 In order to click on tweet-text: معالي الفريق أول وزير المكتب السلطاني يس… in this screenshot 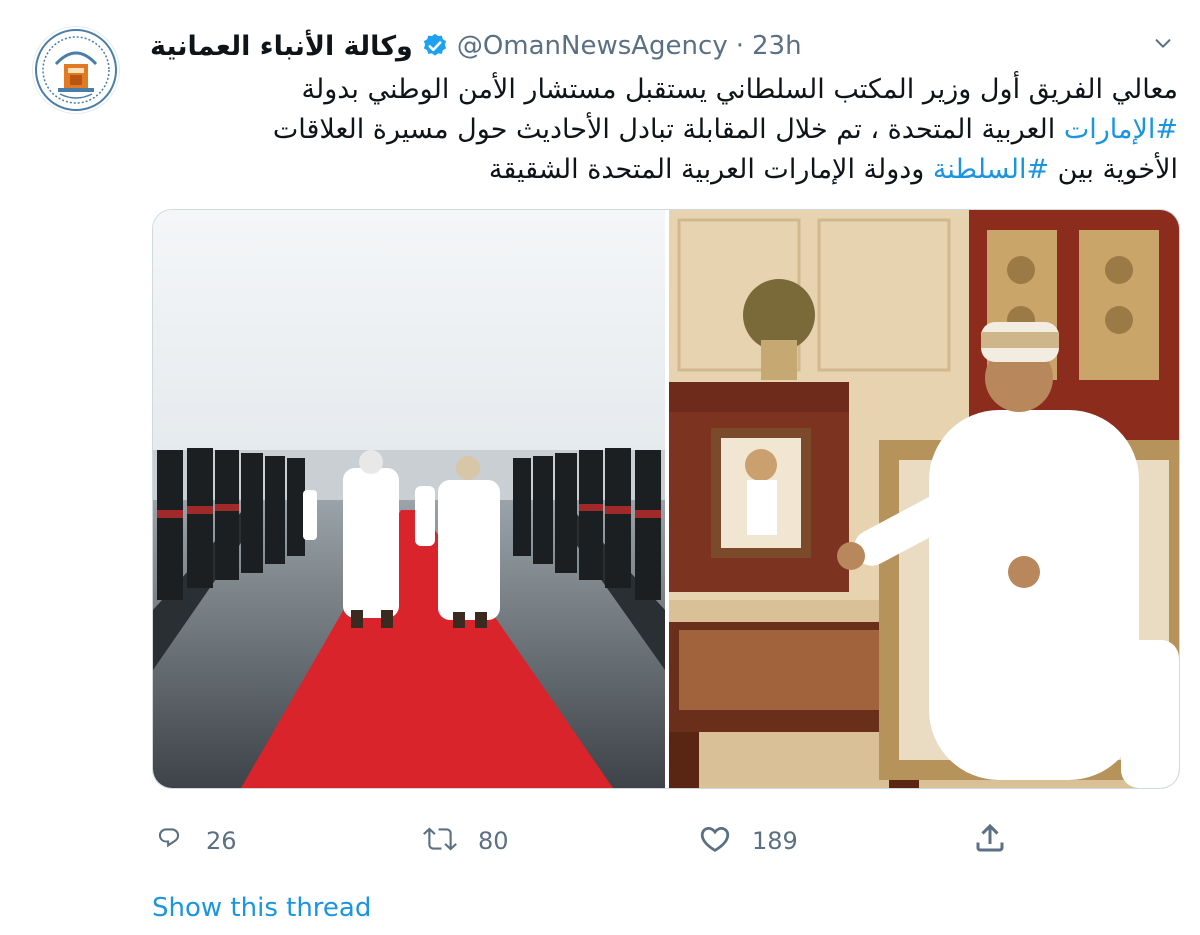, I will do `click(673, 130)`.